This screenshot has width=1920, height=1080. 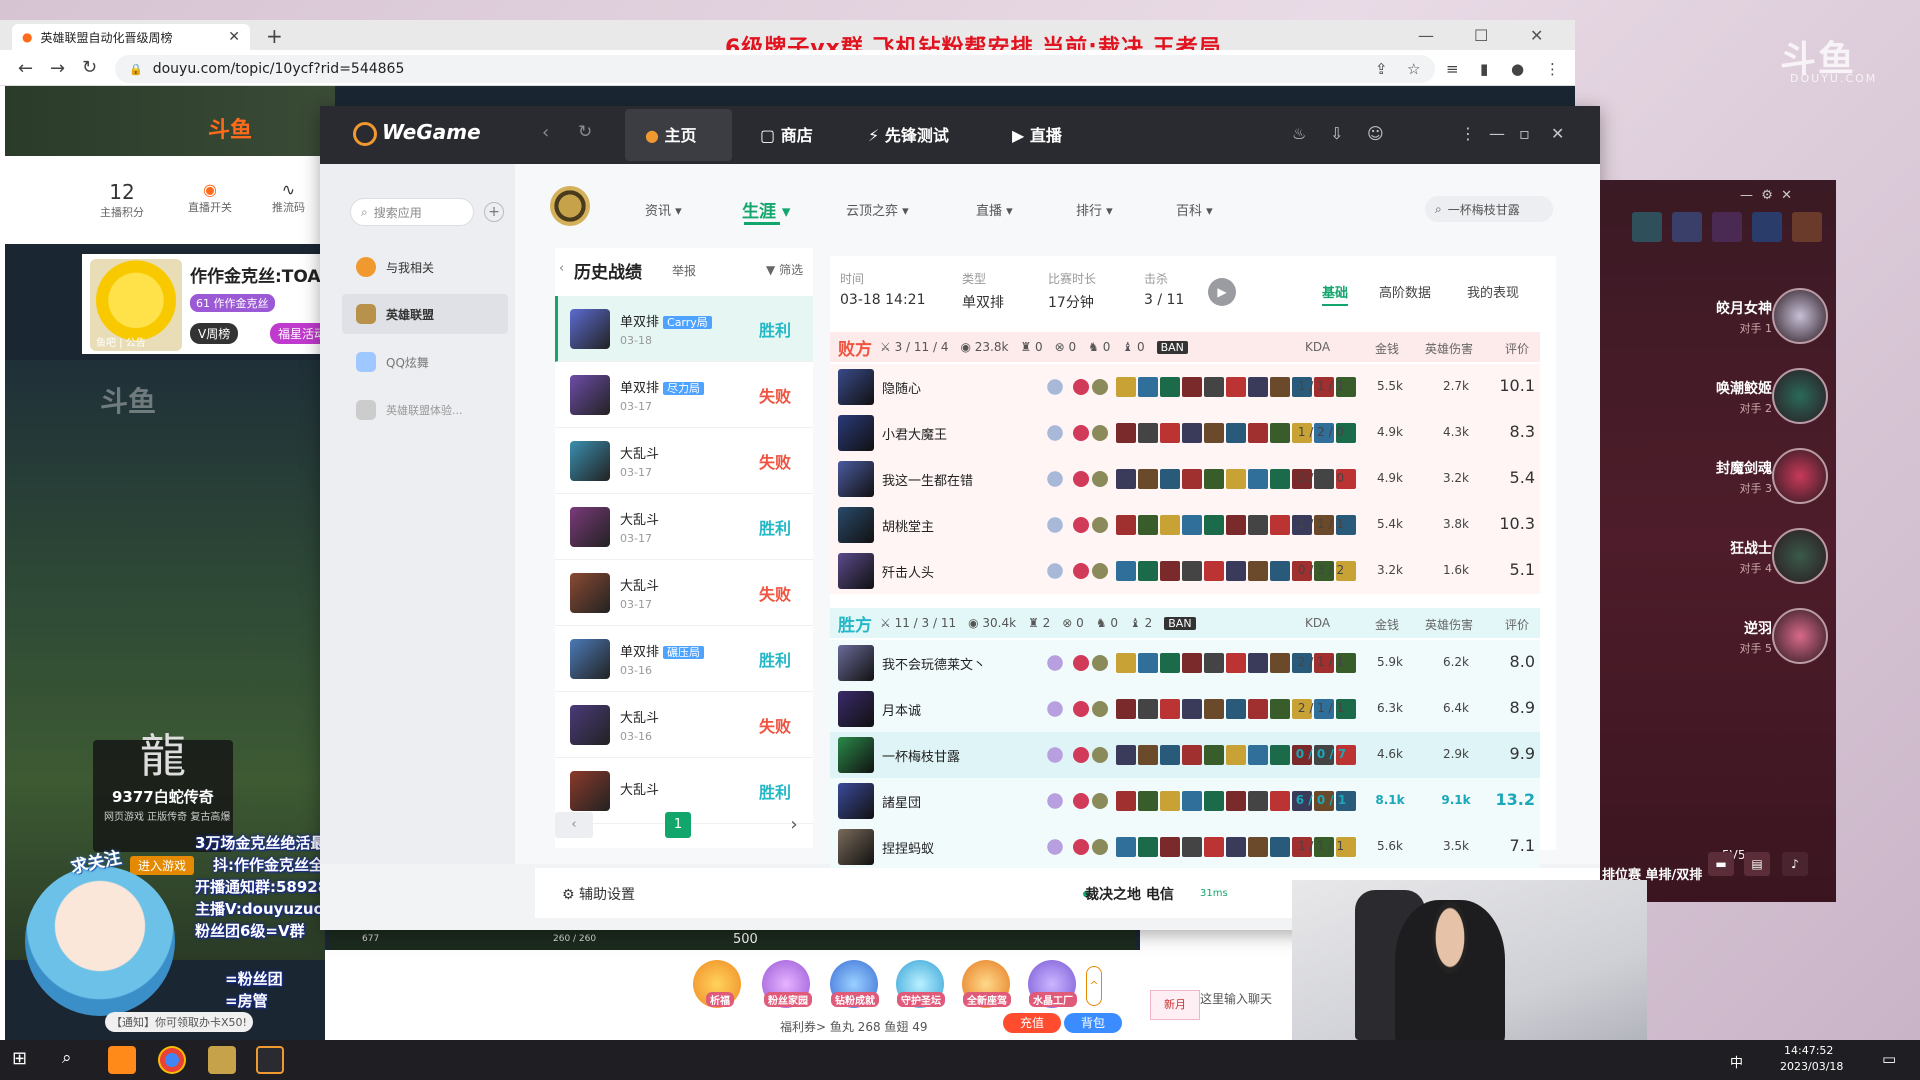 What do you see at coordinates (957, 801) in the screenshot?
I see `player-name: 諸星団` at bounding box center [957, 801].